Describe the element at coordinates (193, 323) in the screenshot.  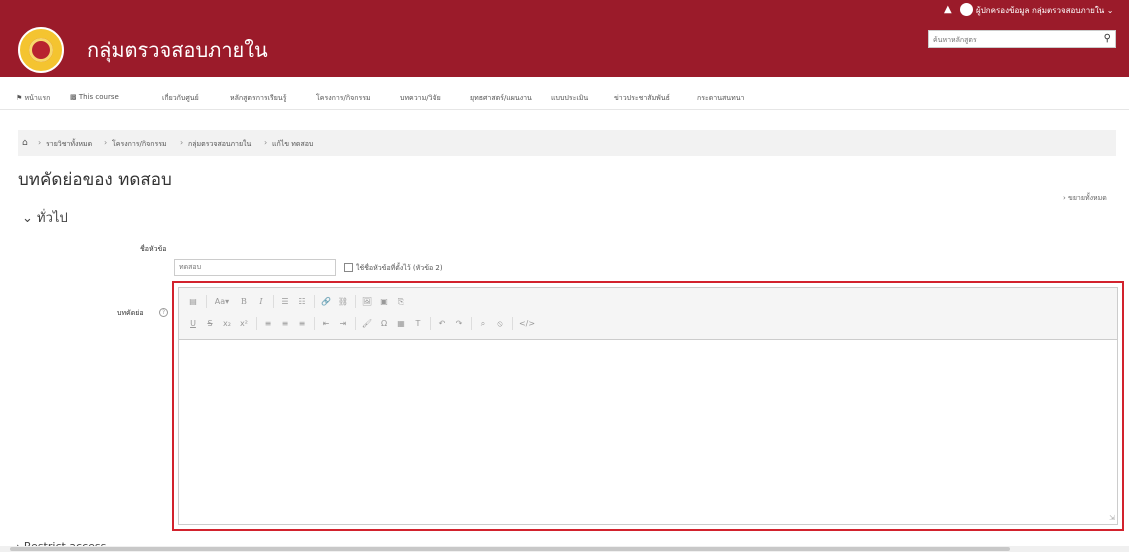
I see `underline-button: U` at that location.